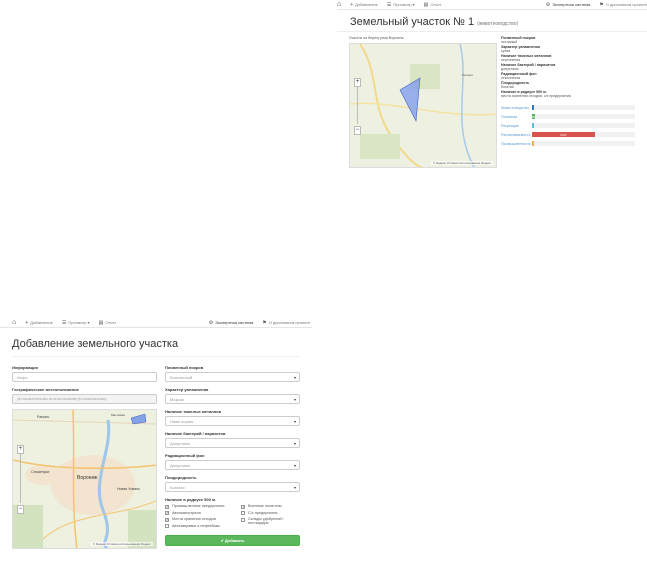  I want to click on info-label: Информация, so click(25, 367).